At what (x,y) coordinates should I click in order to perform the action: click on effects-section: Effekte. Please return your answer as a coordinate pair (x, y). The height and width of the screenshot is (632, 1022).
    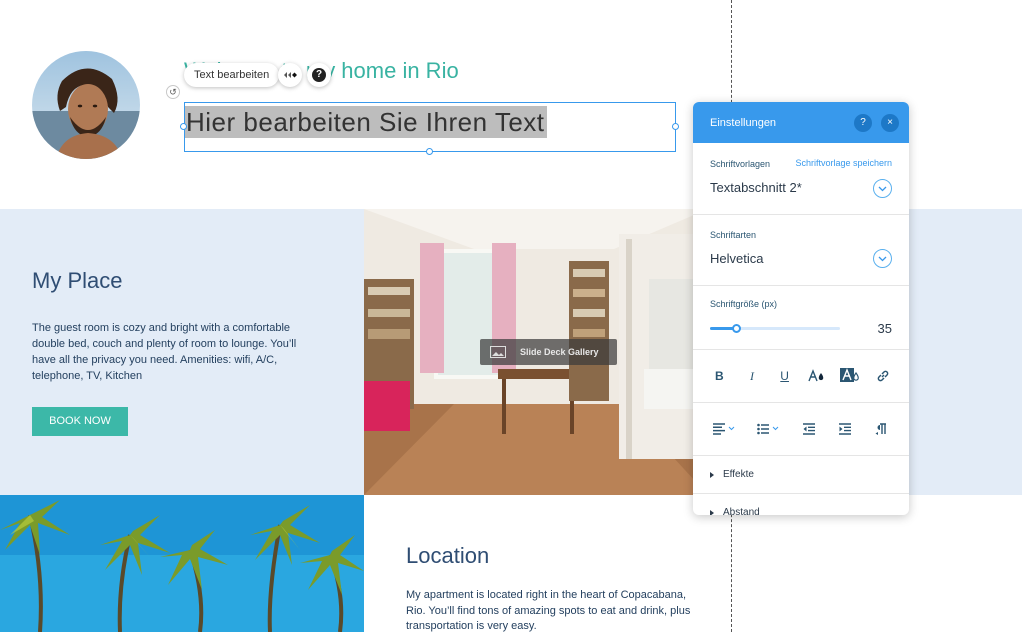
    Looking at the image, I should click on (801, 475).